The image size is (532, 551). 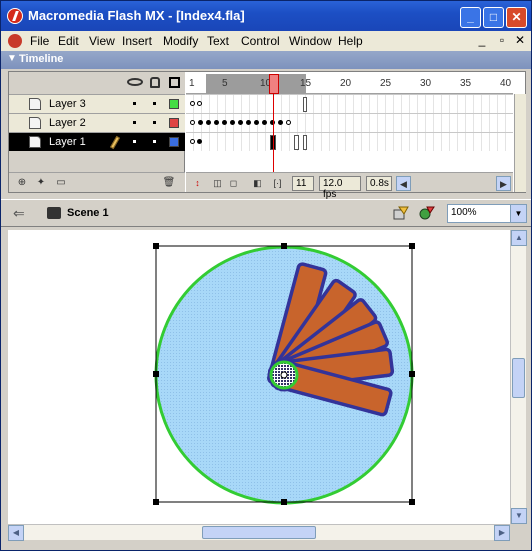 I want to click on playhead-line, so click(x=273, y=133).